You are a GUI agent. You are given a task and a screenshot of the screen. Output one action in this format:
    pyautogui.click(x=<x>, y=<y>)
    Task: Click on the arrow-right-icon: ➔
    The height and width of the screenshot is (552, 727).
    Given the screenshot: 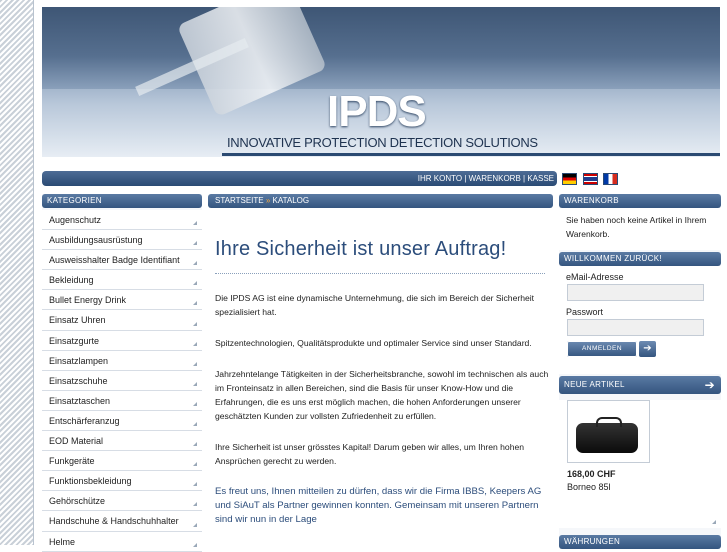 What is the action you would take?
    pyautogui.click(x=710, y=385)
    